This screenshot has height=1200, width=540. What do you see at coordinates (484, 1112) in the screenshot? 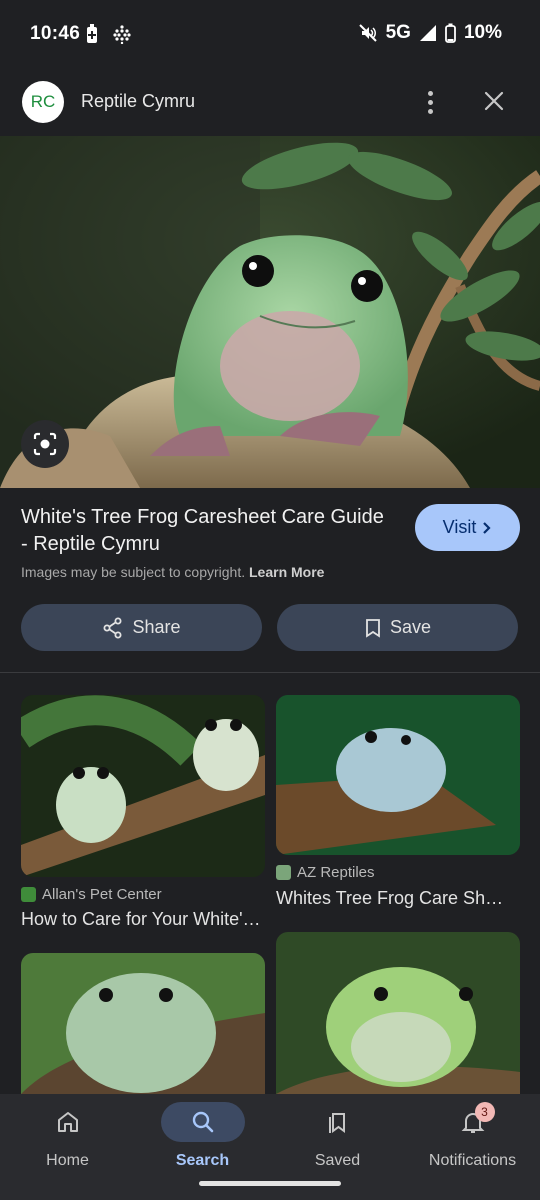
I see `notification-badge: 3` at bounding box center [484, 1112].